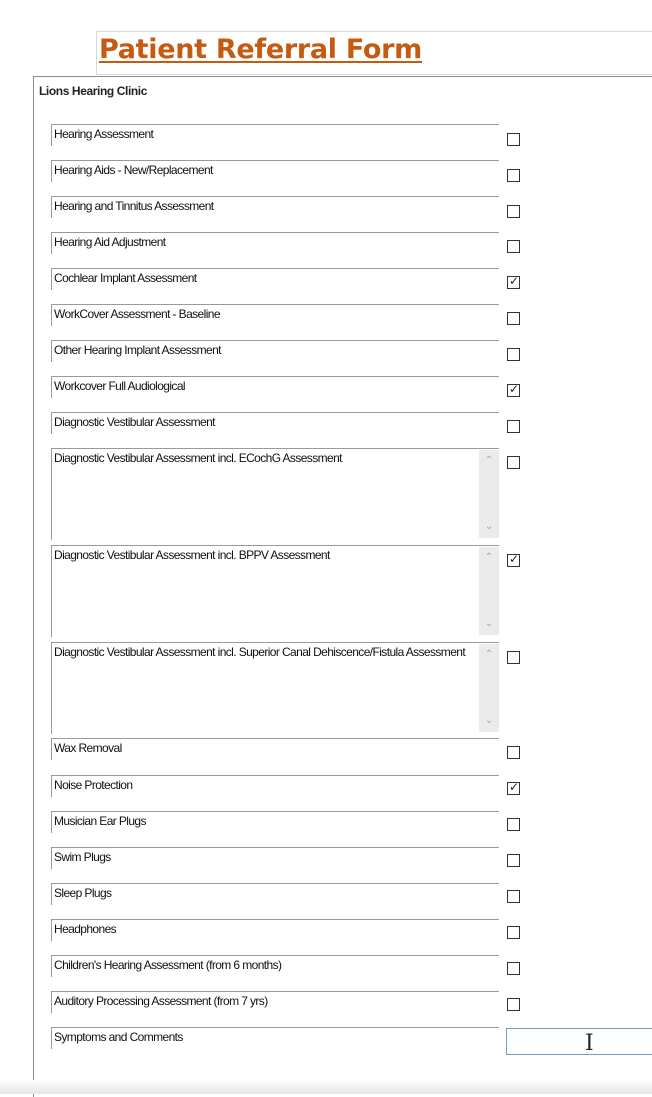 Image resolution: width=652 pixels, height=1097 pixels. Describe the element at coordinates (275, 786) in the screenshot. I see `field-noise-protection: Noise Protection` at that location.